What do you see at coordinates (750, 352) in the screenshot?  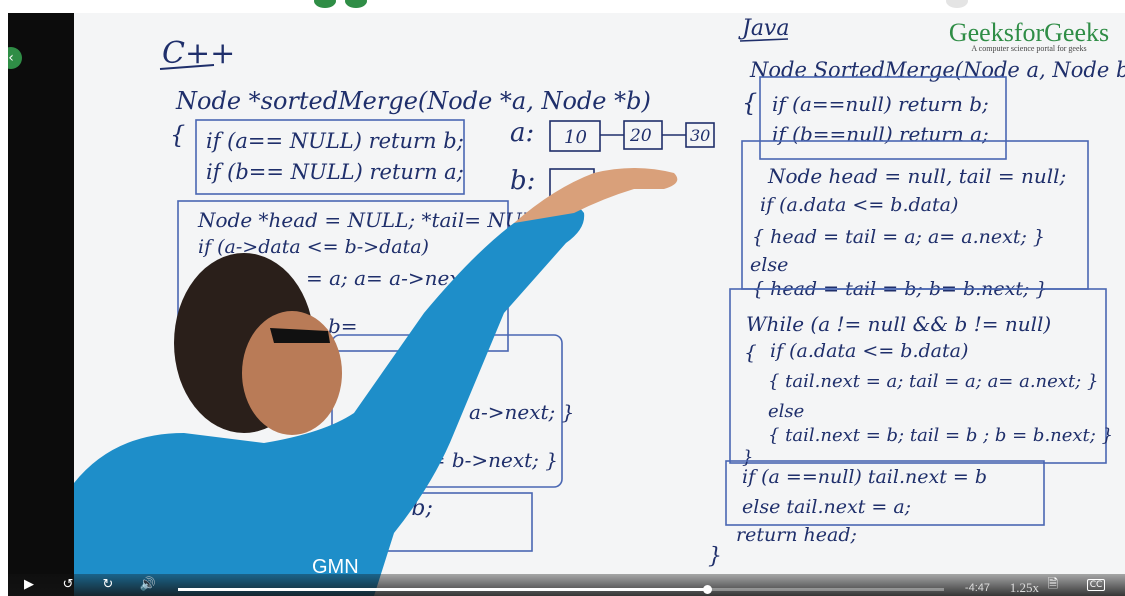 I see `java-inner-open: {` at bounding box center [750, 352].